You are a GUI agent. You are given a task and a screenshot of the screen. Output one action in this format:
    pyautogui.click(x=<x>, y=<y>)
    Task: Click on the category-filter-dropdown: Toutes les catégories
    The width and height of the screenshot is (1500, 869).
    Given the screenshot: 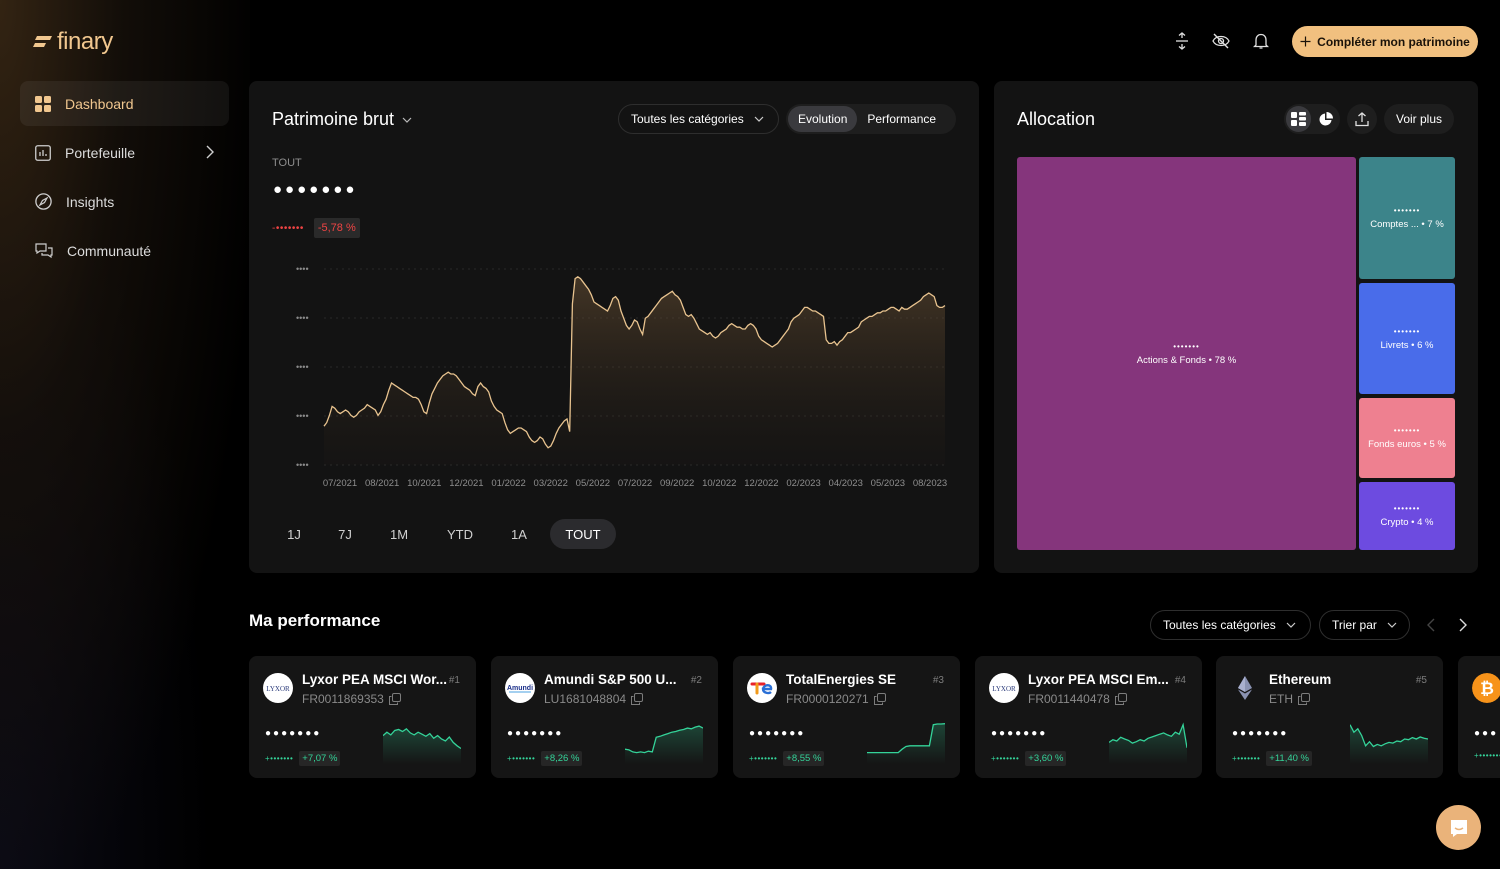 What is the action you would take?
    pyautogui.click(x=698, y=119)
    